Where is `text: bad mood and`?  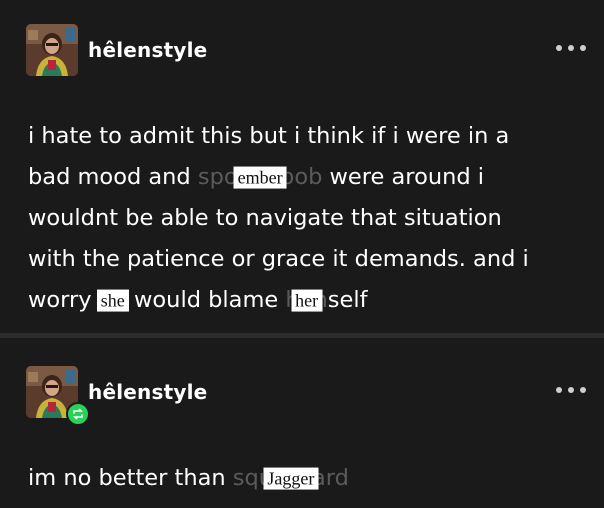
text: bad mood and is located at coordinates (113, 177).